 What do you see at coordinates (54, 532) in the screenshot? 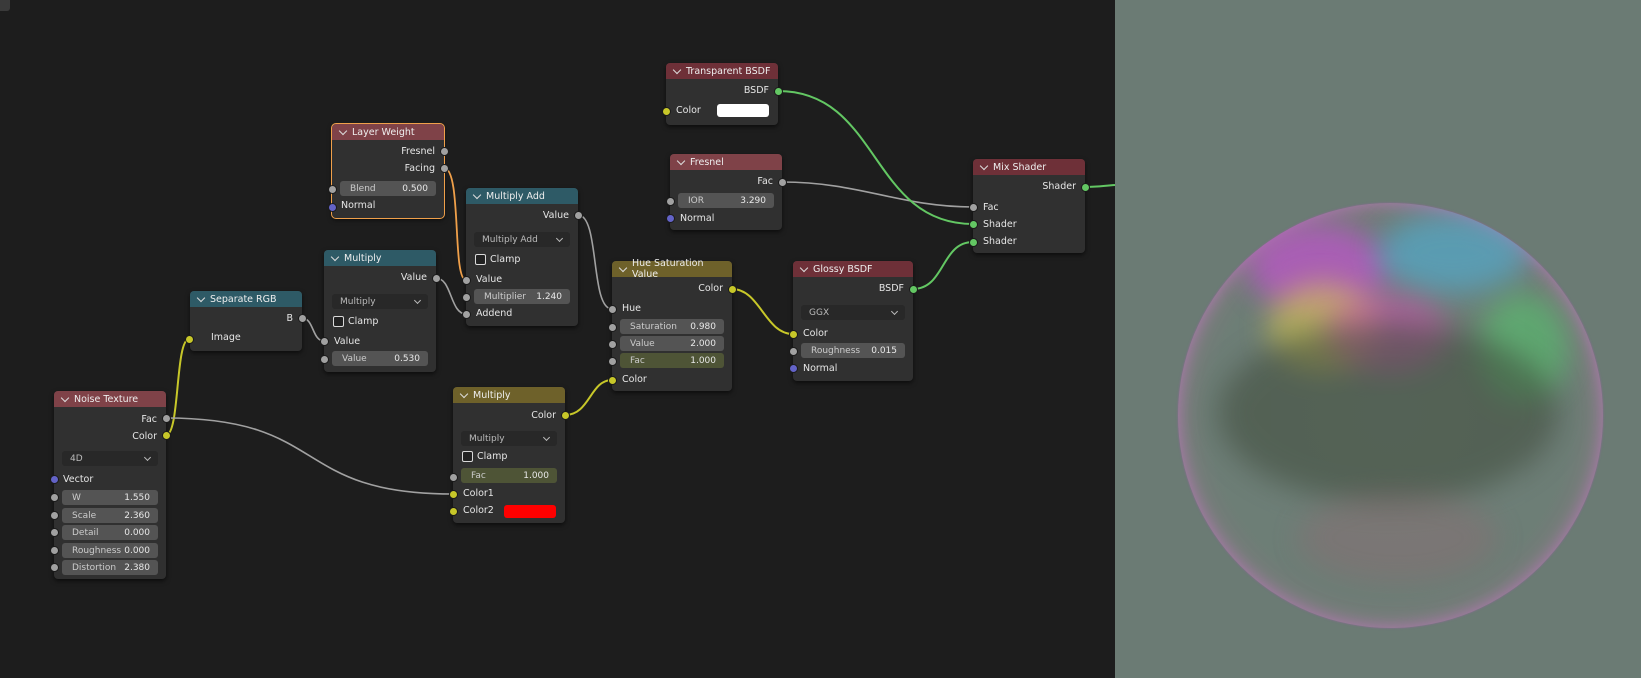
I see `socket-in-detail` at bounding box center [54, 532].